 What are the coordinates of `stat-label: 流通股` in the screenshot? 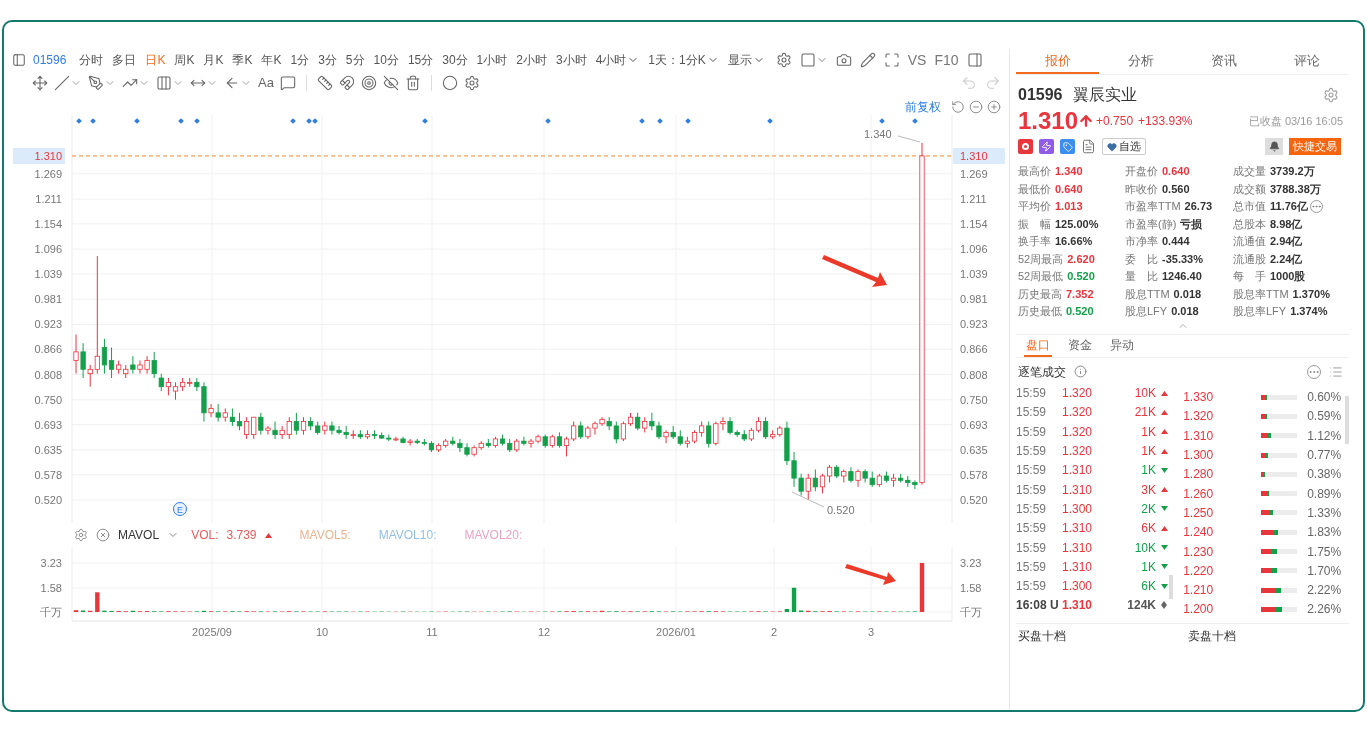 It's located at (1249, 259).